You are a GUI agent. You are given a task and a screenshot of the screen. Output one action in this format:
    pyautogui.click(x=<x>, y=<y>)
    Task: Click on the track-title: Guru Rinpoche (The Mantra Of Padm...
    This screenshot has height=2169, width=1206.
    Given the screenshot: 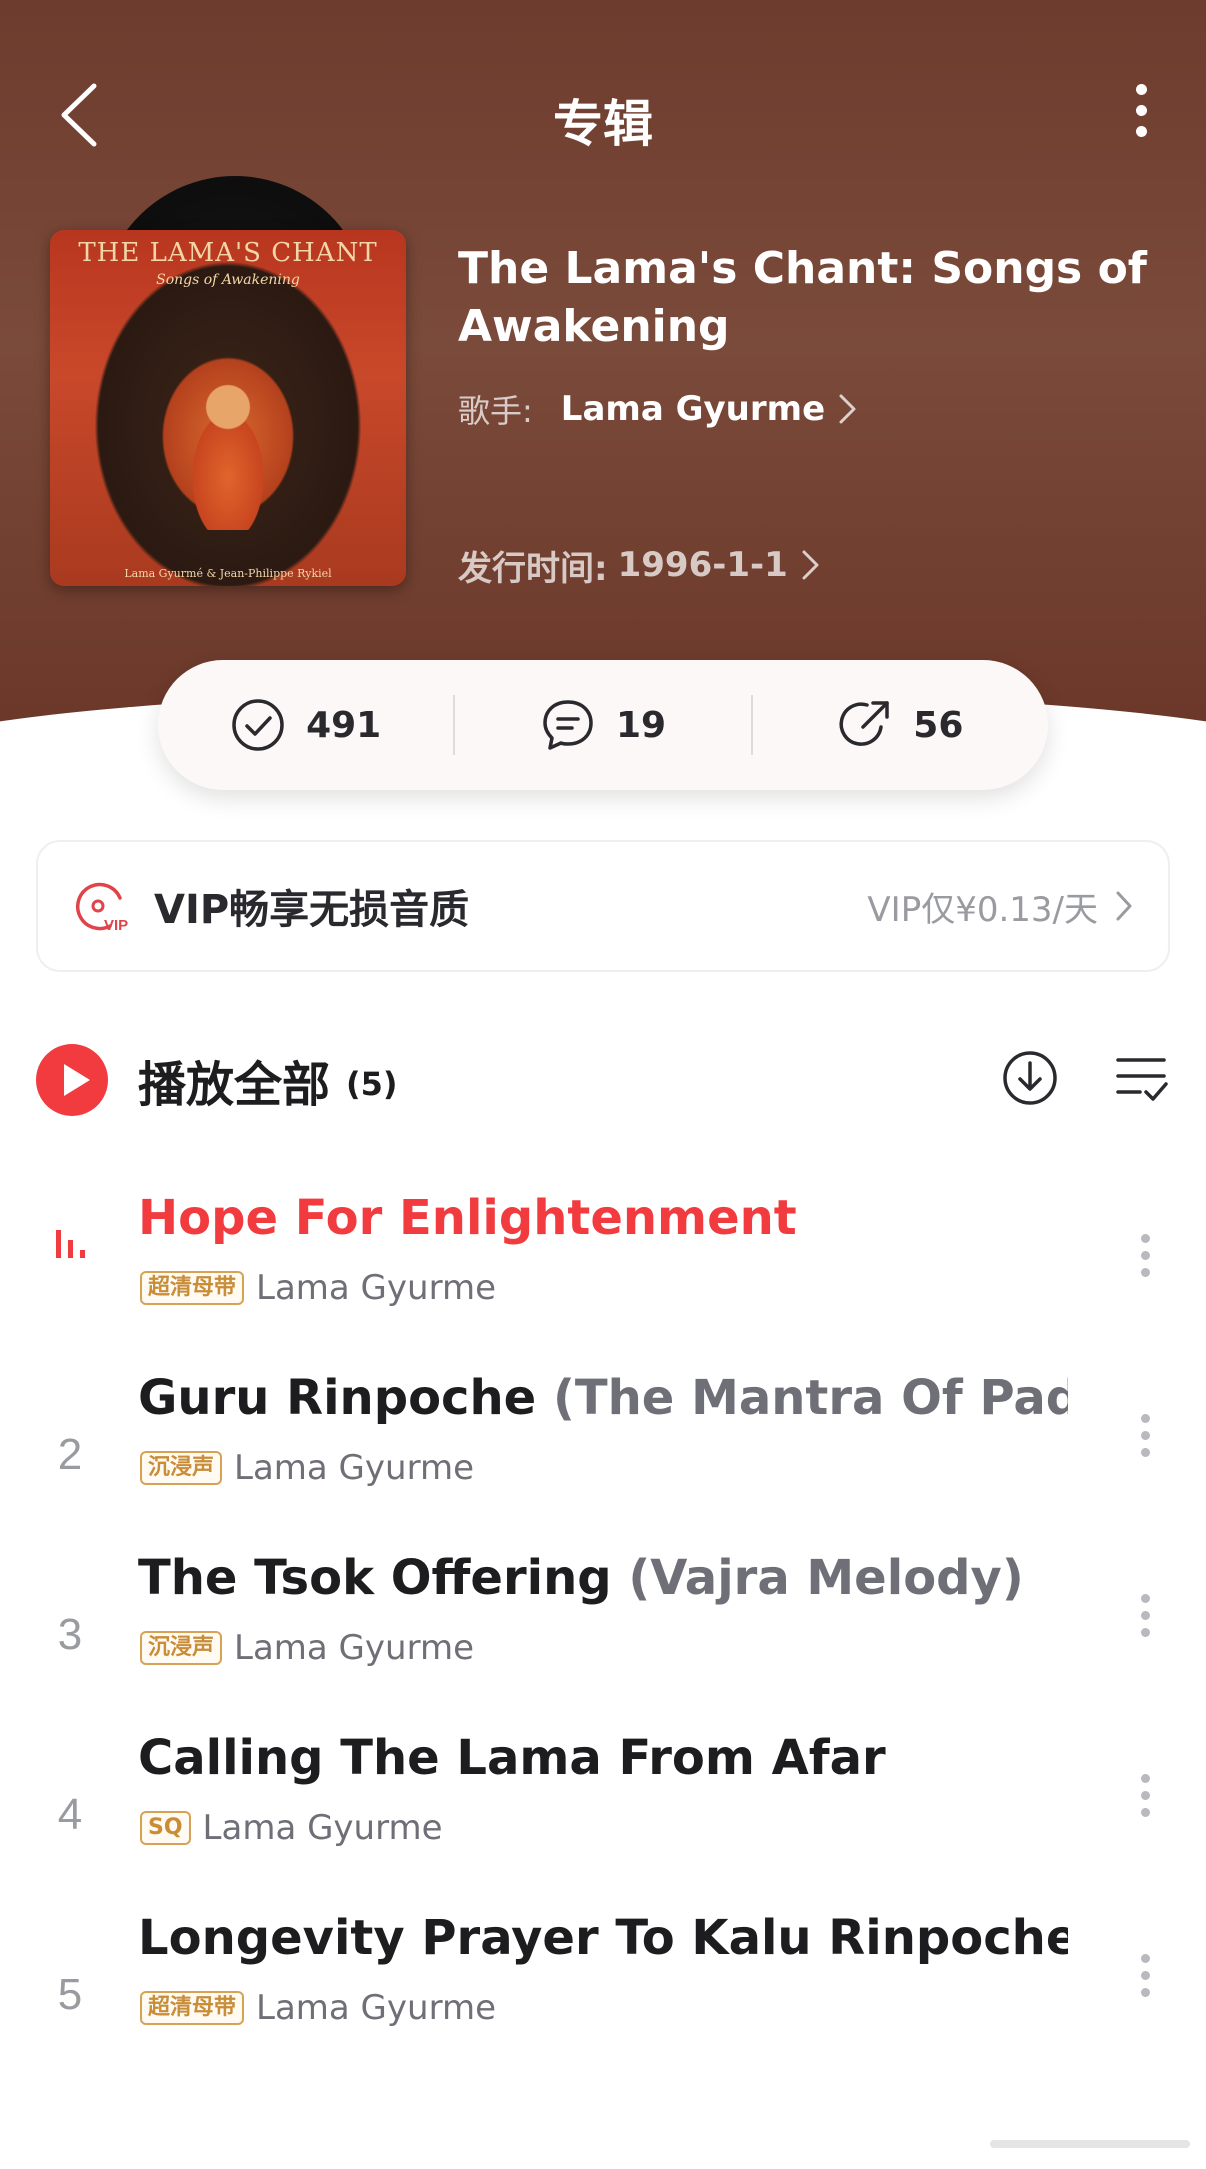 What is the action you would take?
    pyautogui.click(x=603, y=1398)
    